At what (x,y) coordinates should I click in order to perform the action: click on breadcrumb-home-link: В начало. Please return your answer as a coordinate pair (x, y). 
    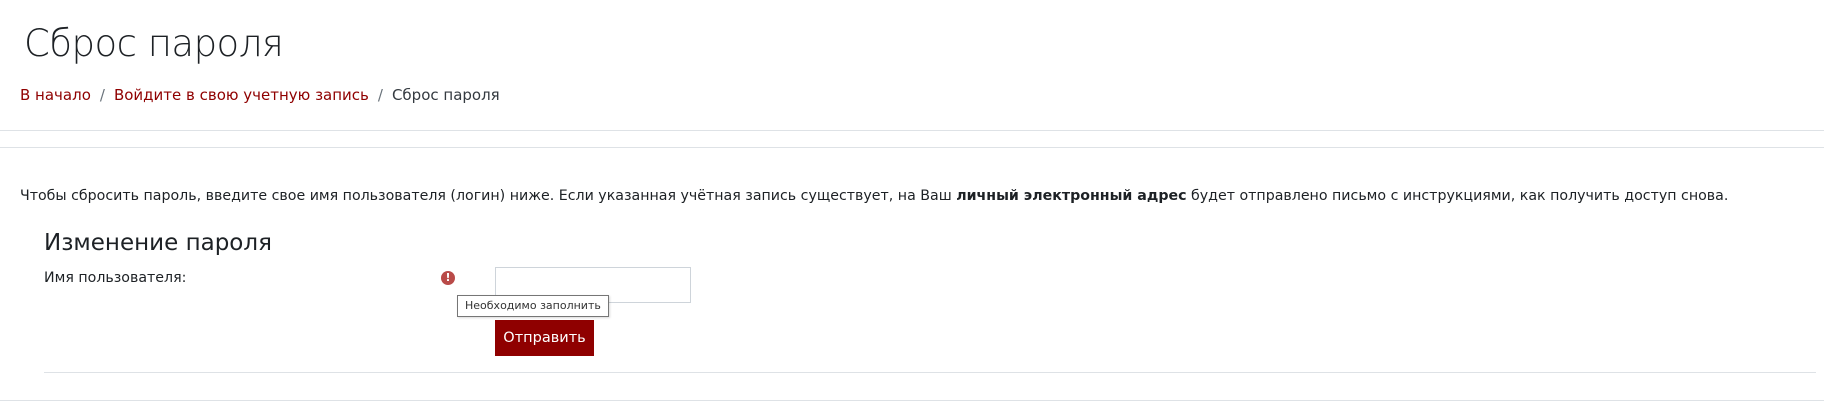
    Looking at the image, I should click on (55, 95).